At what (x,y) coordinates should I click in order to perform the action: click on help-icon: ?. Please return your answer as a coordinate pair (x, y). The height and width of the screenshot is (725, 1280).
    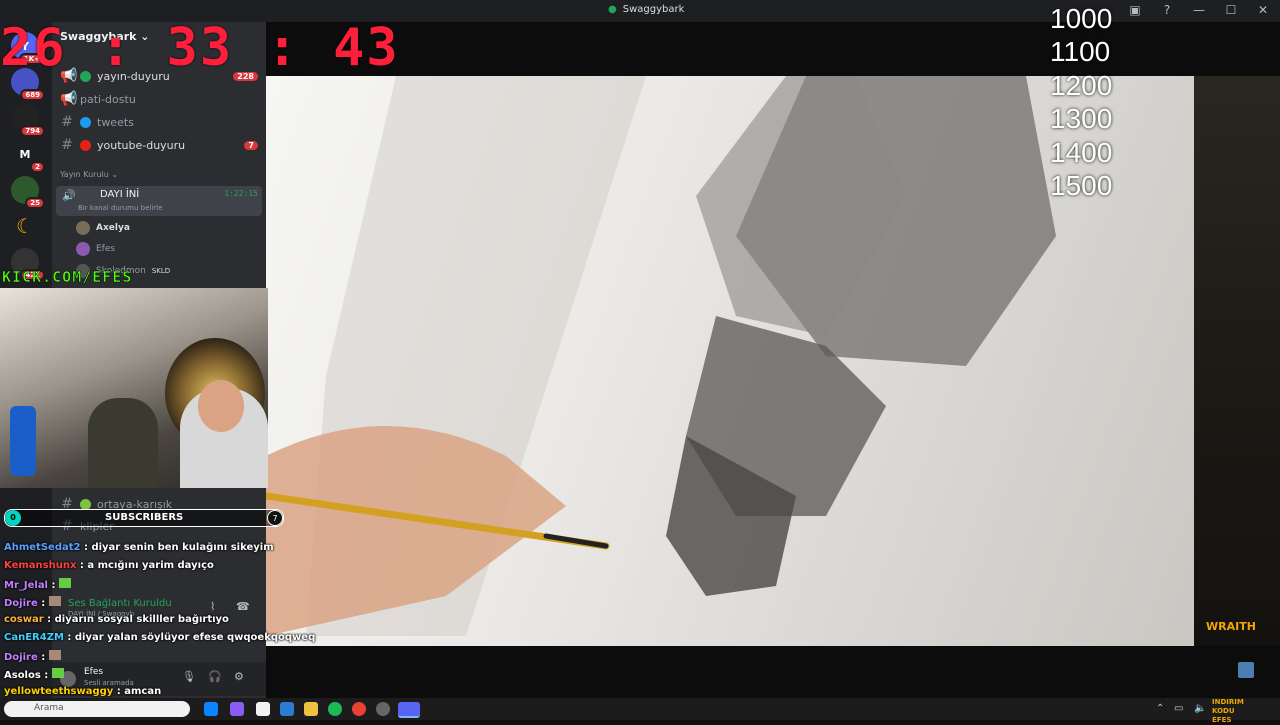
    Looking at the image, I should click on (1167, 10).